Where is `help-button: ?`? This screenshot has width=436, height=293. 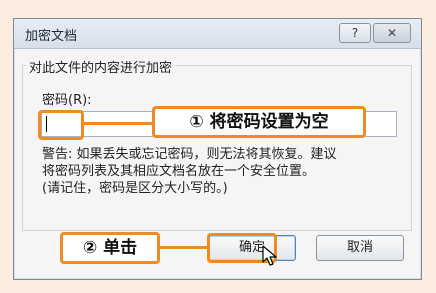 help-button: ? is located at coordinates (355, 33).